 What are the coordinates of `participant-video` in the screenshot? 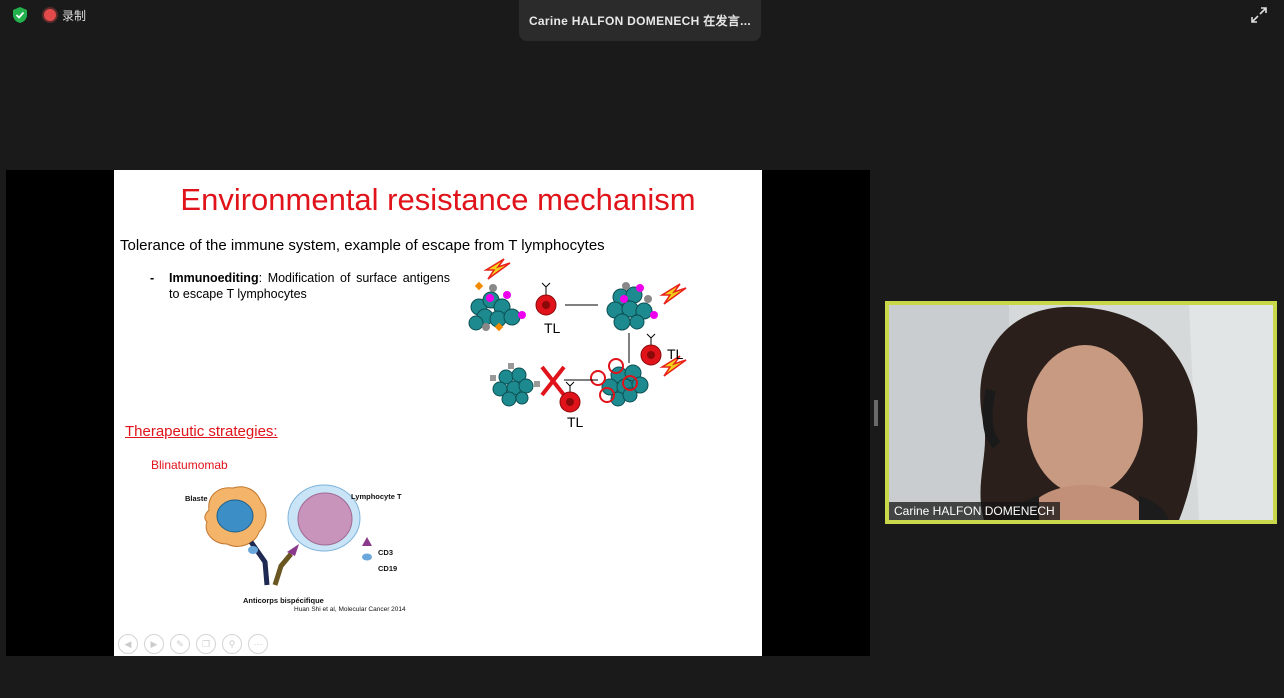 It's located at (1081, 412).